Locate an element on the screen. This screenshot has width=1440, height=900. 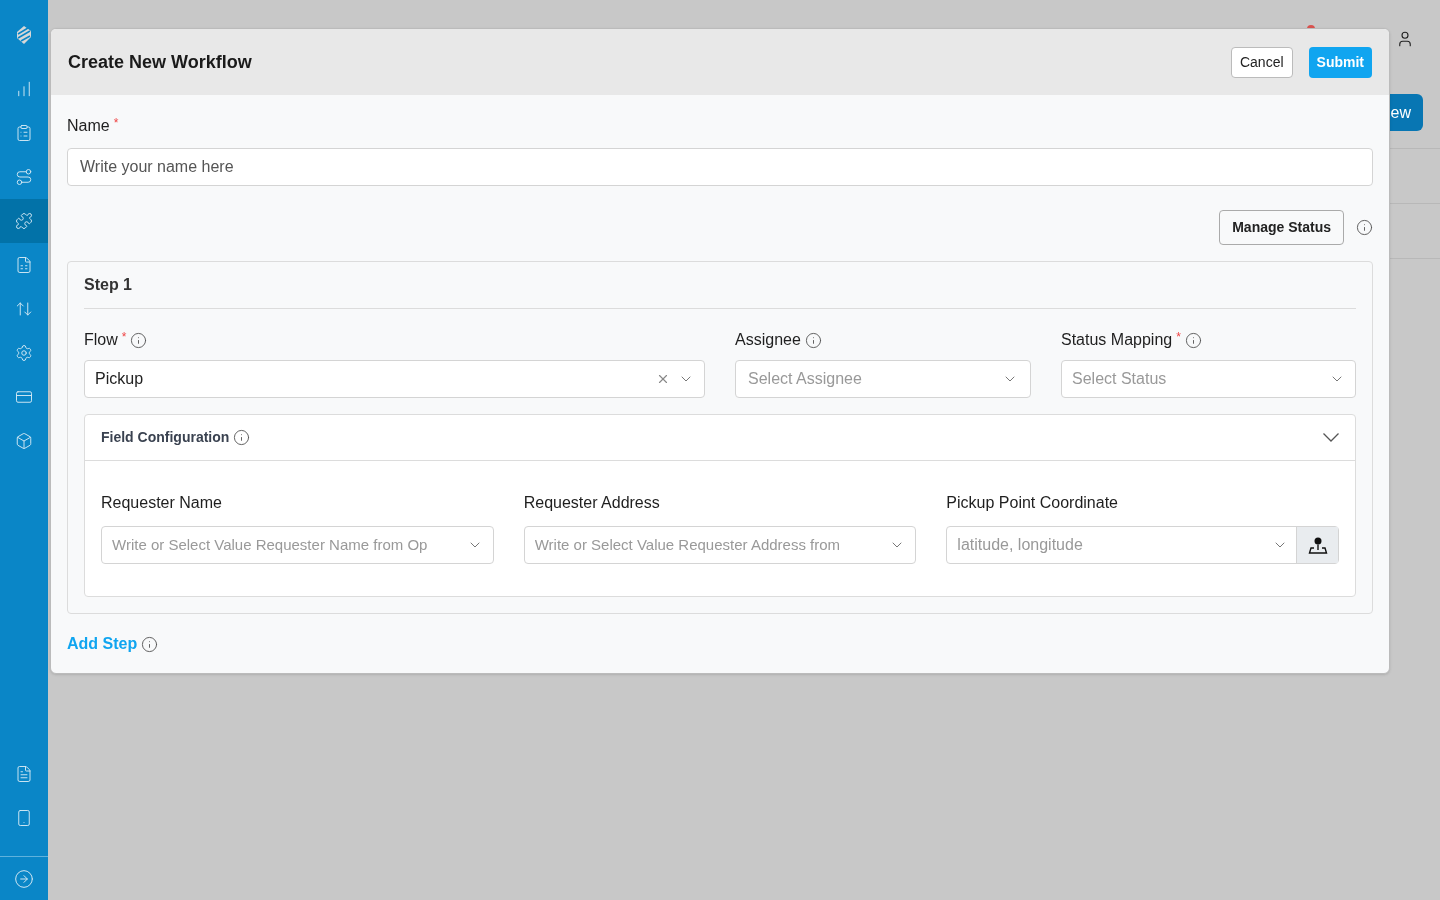
spreadsheet-icon is located at coordinates (24, 265).